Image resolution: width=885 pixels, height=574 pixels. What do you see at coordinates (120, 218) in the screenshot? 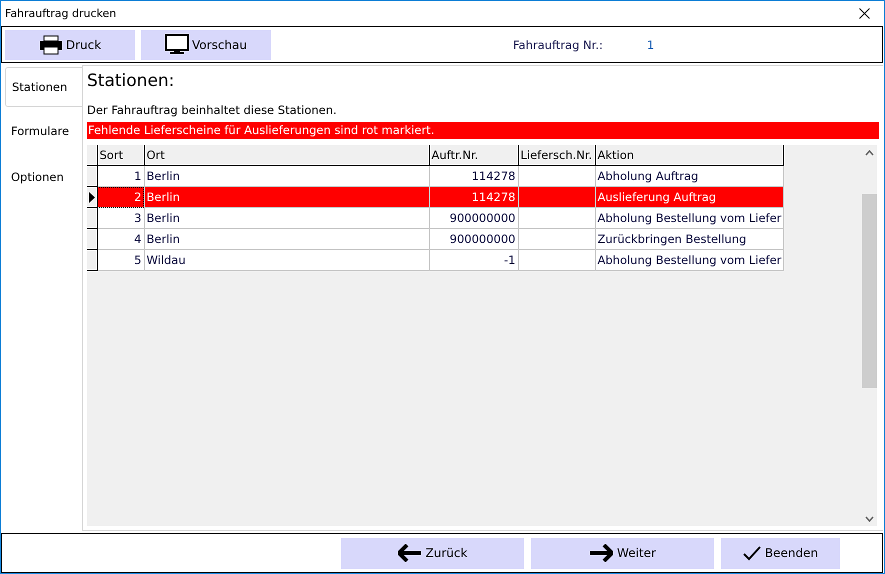
I see `table-cell: 3` at bounding box center [120, 218].